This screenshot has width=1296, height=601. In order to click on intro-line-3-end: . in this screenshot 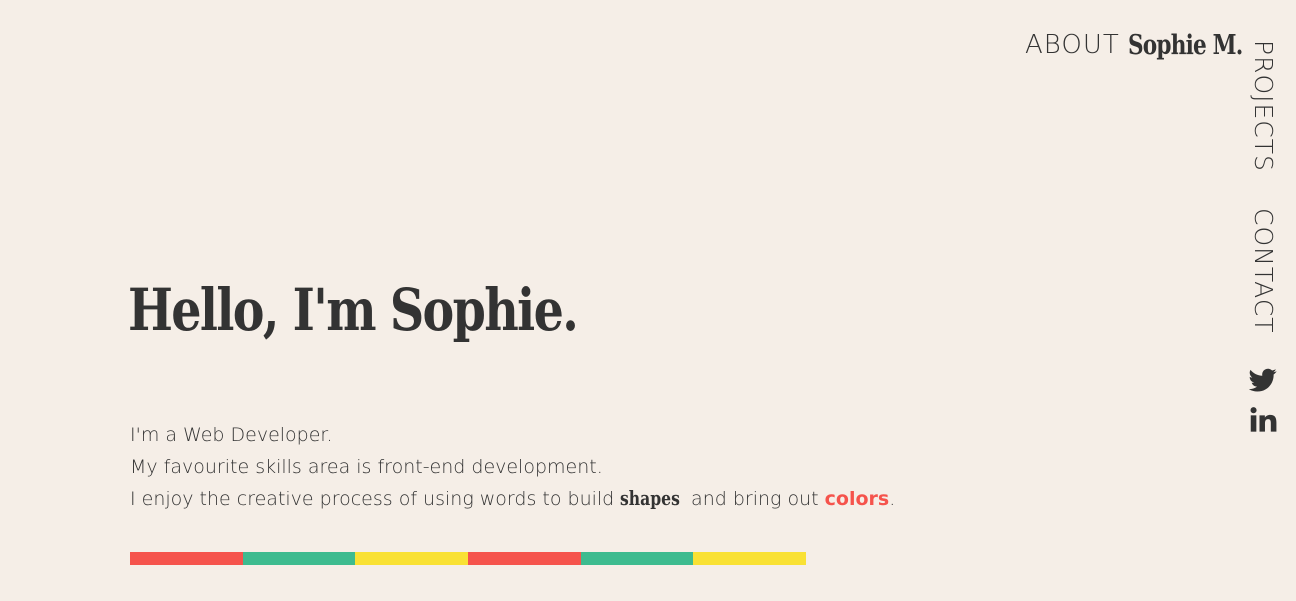, I will do `click(892, 499)`.